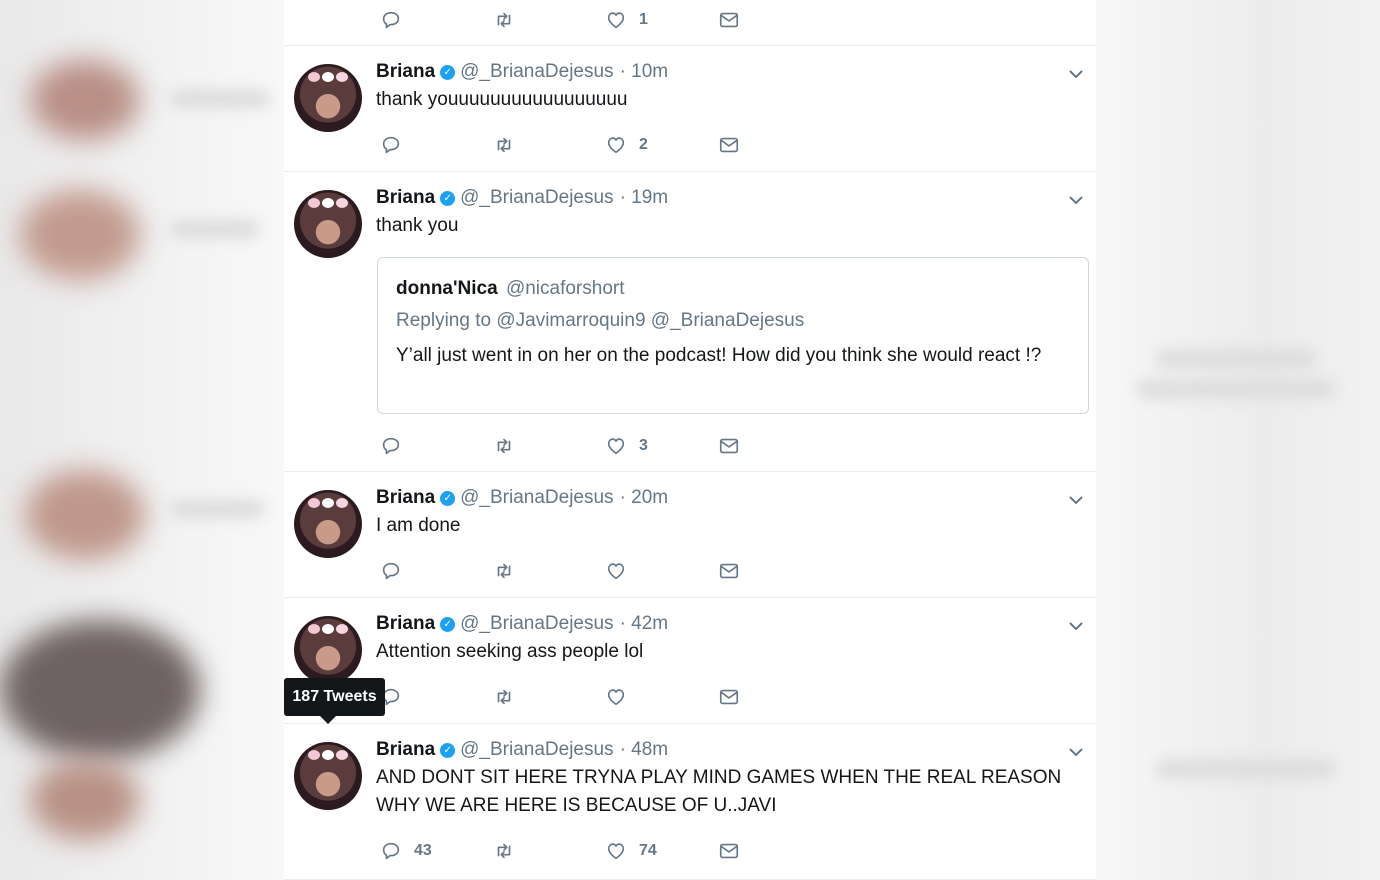  I want to click on reply-count: 43, so click(423, 850).